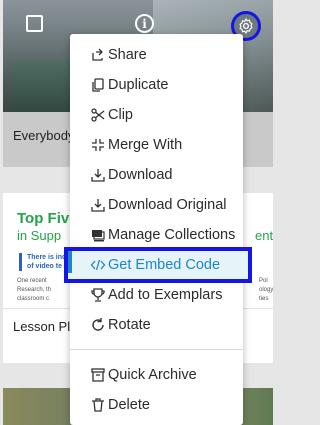 This screenshot has width=320, height=425. I want to click on doc-quote-bar, so click(20, 262).